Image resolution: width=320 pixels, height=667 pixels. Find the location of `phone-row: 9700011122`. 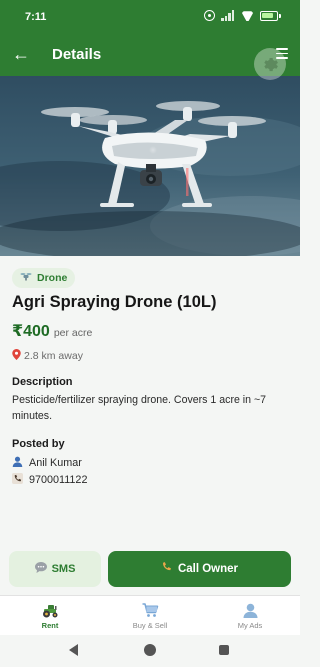

phone-row: 9700011122 is located at coordinates (150, 480).